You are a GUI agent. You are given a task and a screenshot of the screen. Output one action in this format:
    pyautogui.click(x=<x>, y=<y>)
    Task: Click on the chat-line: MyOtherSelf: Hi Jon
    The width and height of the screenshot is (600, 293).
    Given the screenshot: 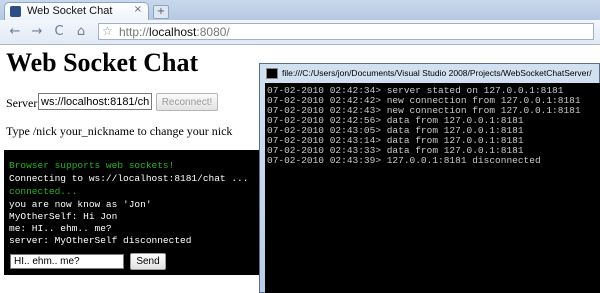 What is the action you would take?
    pyautogui.click(x=63, y=216)
    